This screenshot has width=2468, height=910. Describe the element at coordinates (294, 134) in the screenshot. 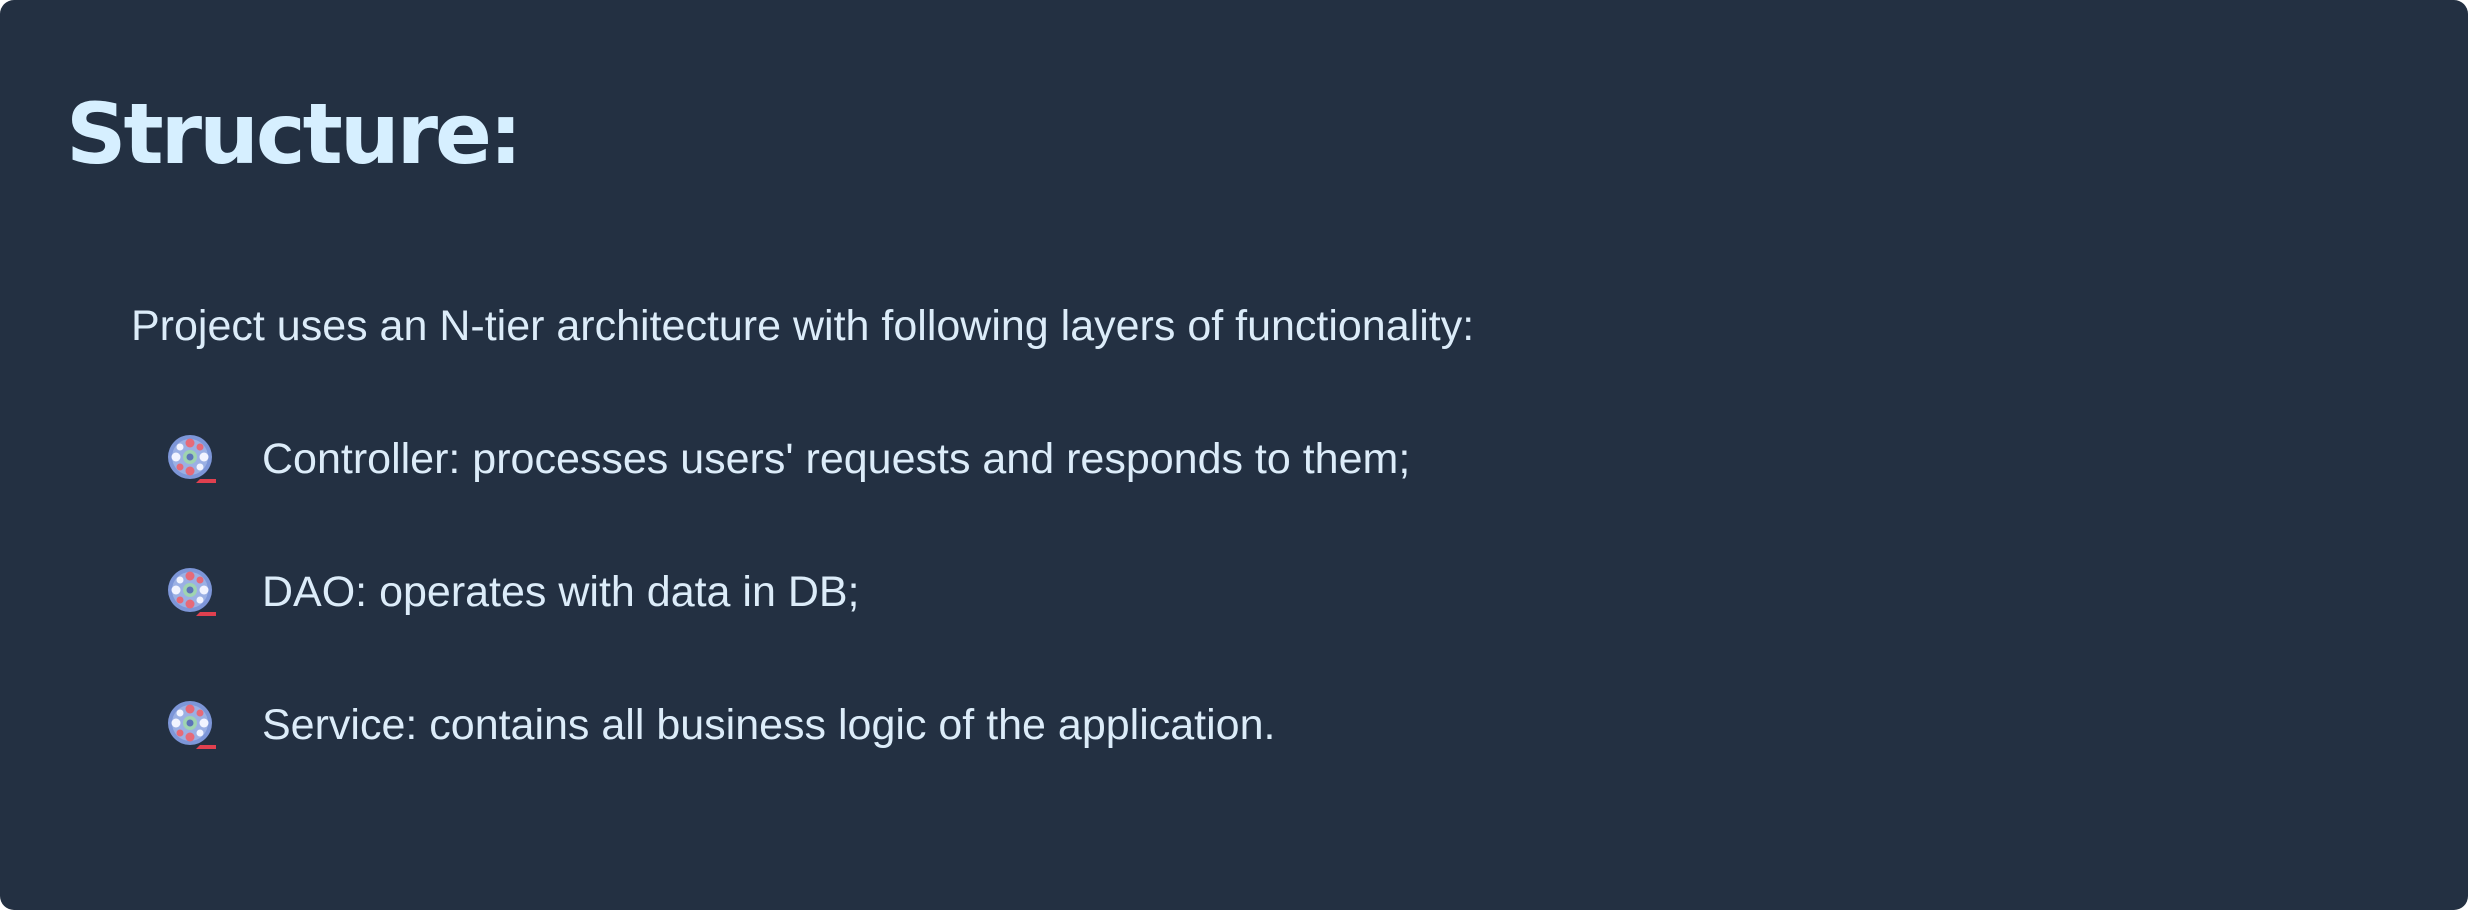

I see `page-title: Structure:` at that location.